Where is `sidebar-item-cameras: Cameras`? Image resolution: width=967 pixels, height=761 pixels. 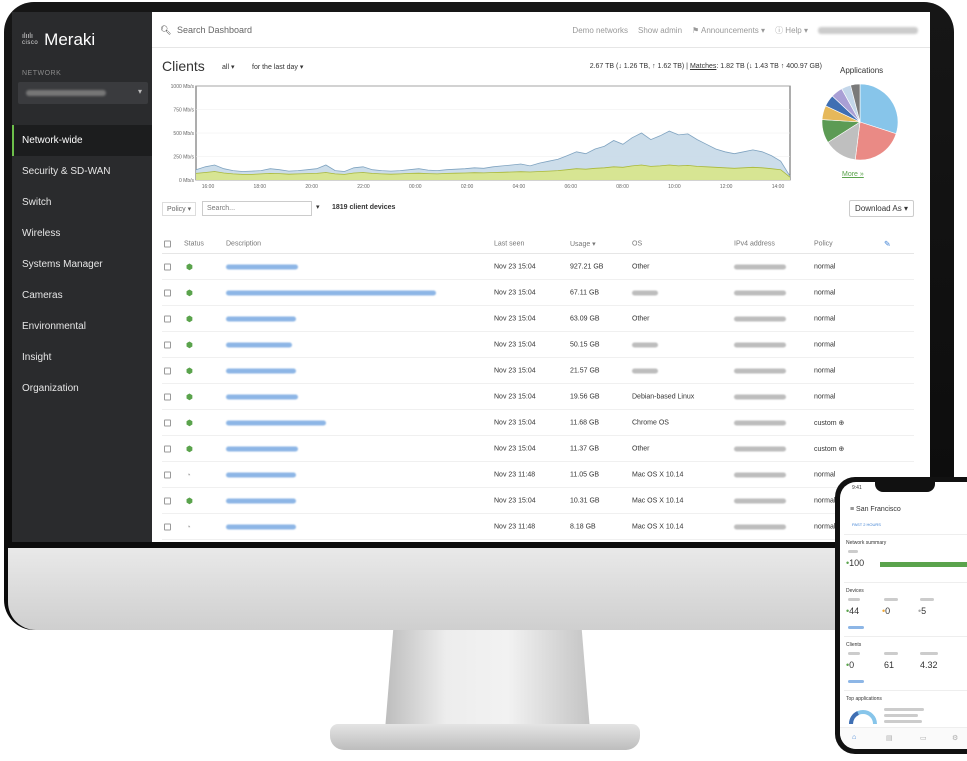 sidebar-item-cameras: Cameras is located at coordinates (82, 295).